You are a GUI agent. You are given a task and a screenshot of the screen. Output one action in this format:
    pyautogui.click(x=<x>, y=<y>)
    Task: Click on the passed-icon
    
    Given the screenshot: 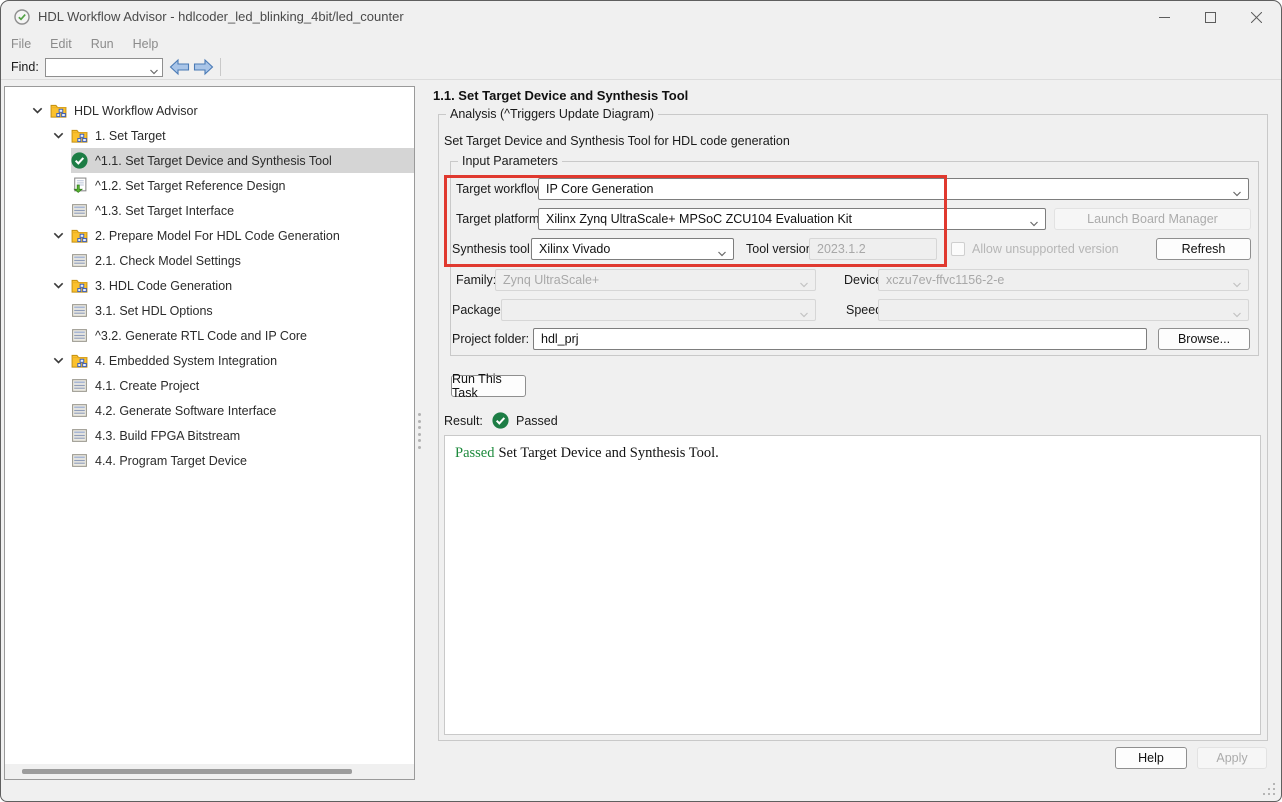 What is the action you would take?
    pyautogui.click(x=79, y=160)
    